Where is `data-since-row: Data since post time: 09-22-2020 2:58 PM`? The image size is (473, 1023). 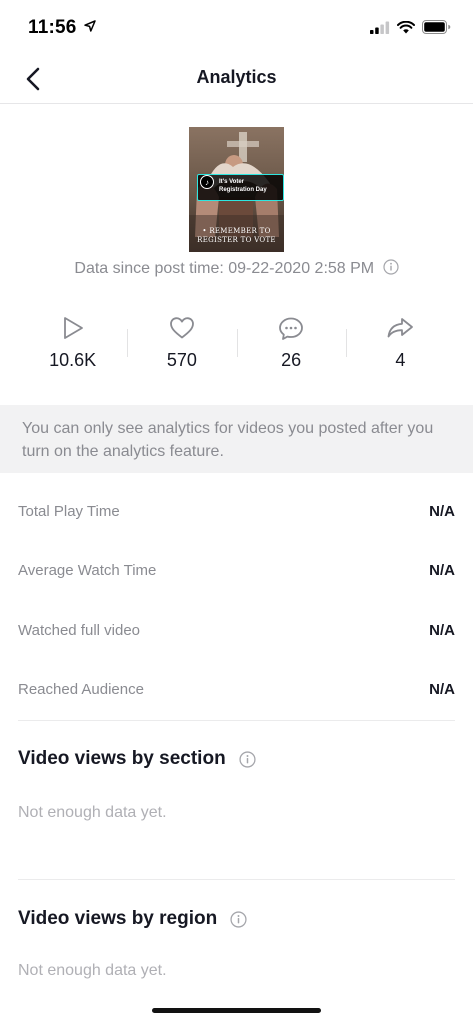
data-since-row: Data since post time: 09-22-2020 2:58 PM is located at coordinates (236, 269).